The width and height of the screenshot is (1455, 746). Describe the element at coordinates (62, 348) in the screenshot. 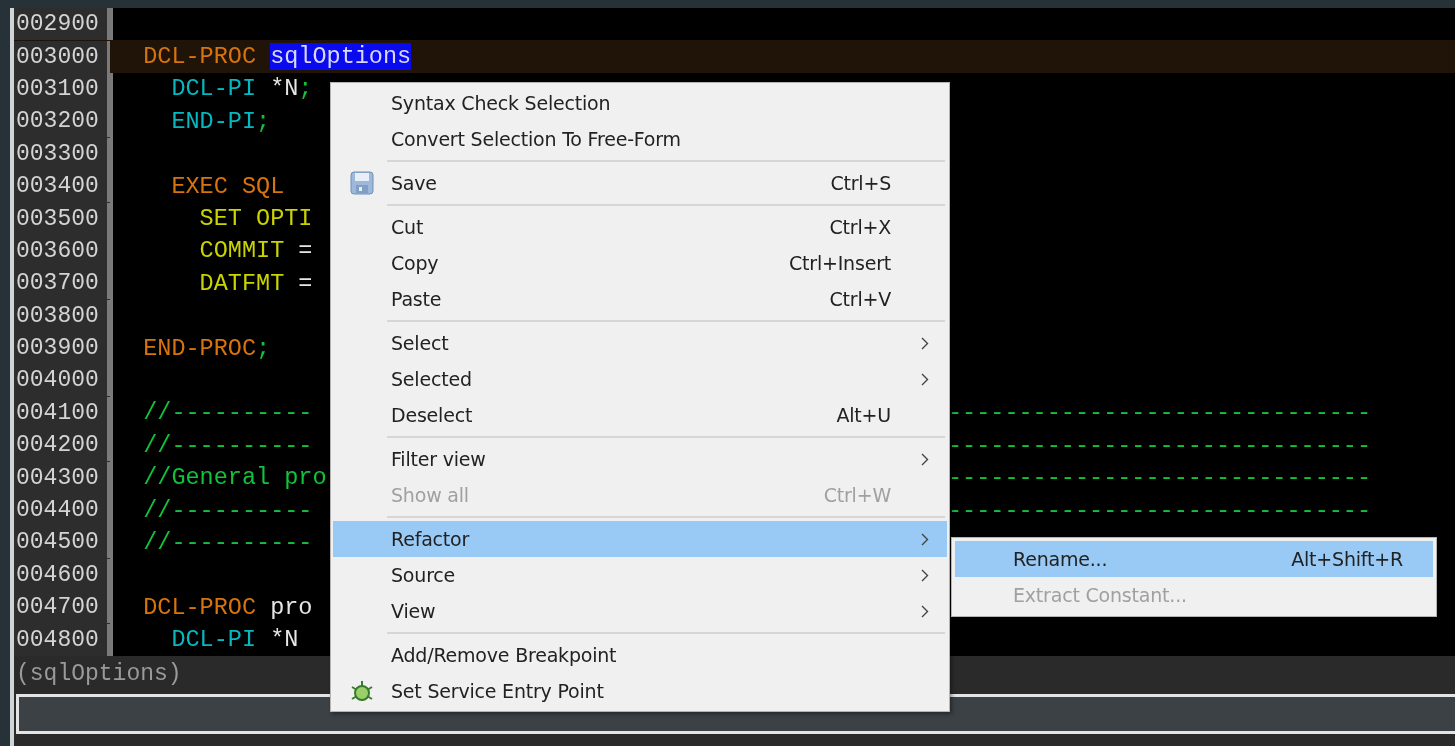

I see `line-number: 003900` at that location.